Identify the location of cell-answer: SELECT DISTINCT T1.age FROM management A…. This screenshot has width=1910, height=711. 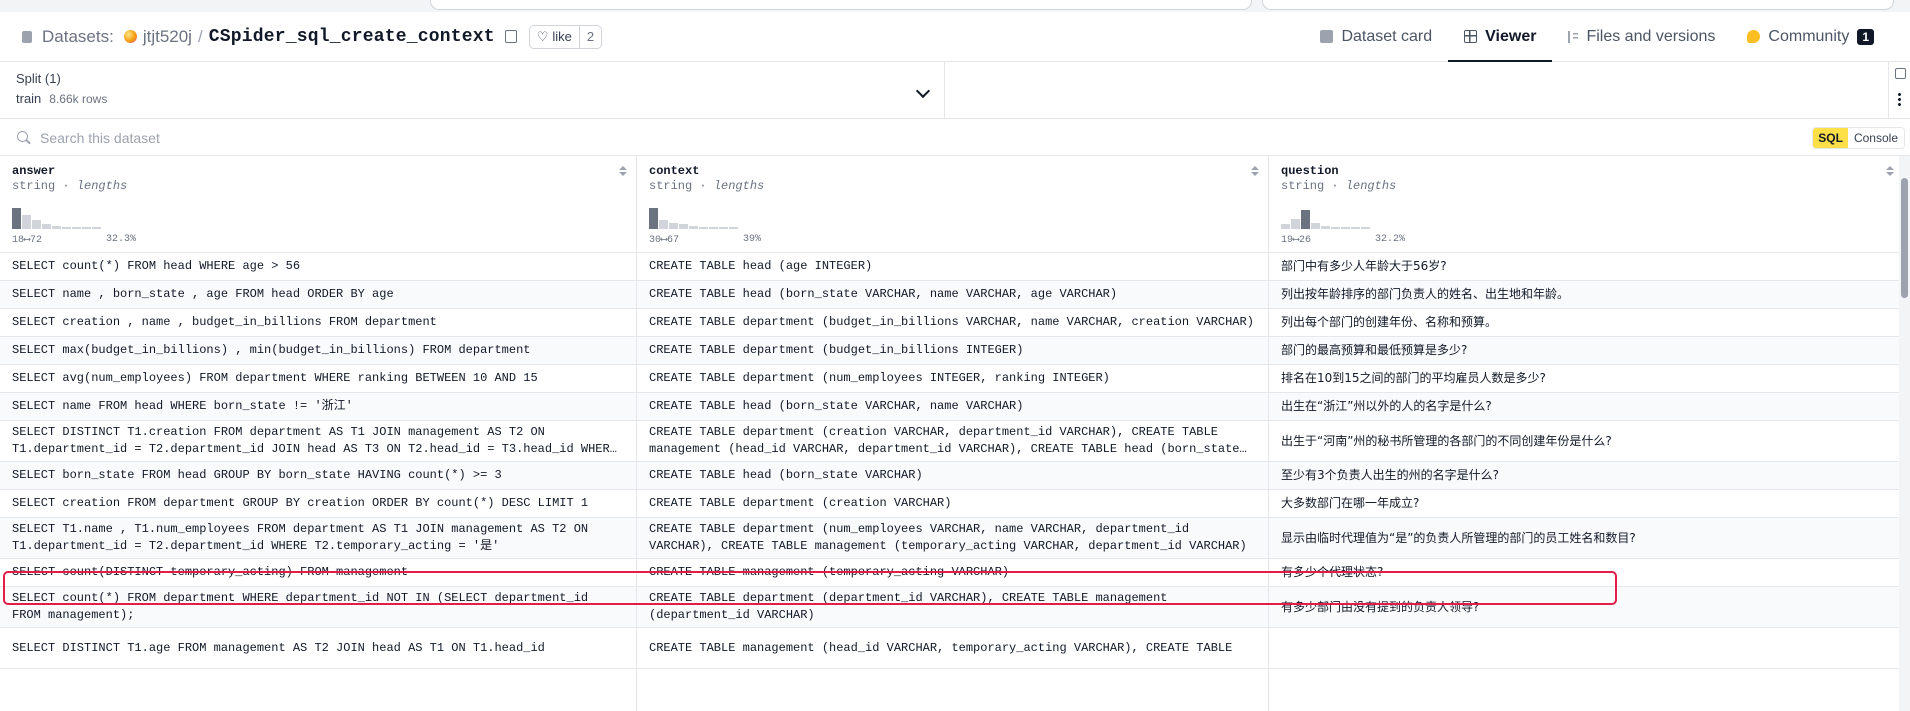
(318, 648).